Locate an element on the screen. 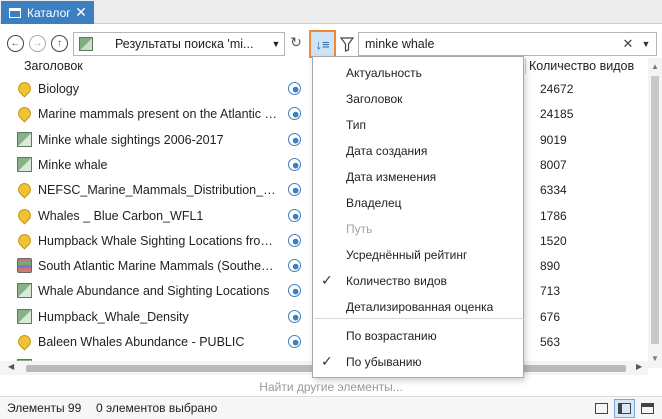 This screenshot has width=662, height=419. refresh-button: ↻ is located at coordinates (296, 43).